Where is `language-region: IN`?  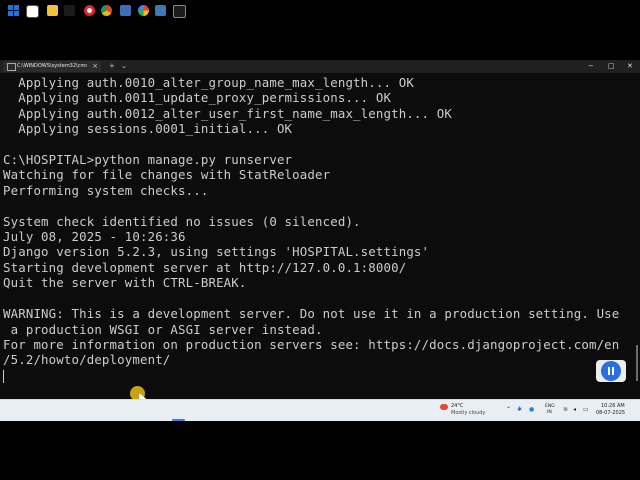 language-region: IN is located at coordinates (549, 413).